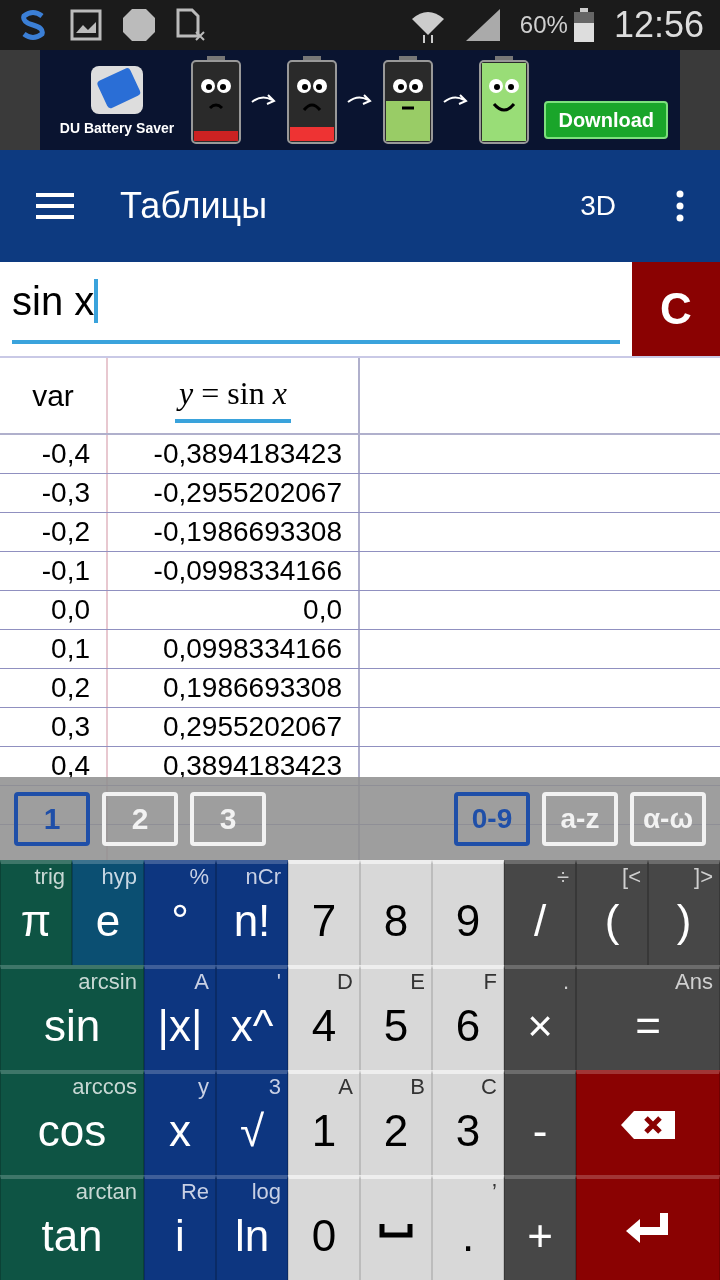 The image size is (720, 1280). I want to click on stop-sign-icon, so click(139, 25).